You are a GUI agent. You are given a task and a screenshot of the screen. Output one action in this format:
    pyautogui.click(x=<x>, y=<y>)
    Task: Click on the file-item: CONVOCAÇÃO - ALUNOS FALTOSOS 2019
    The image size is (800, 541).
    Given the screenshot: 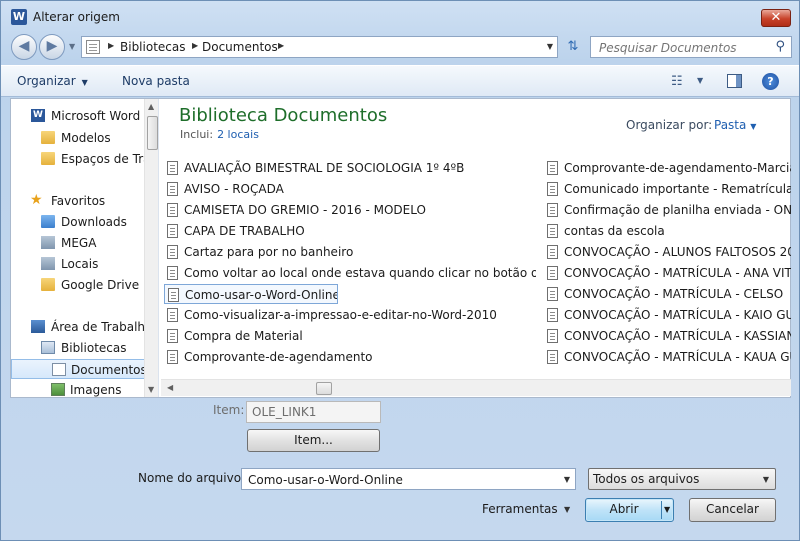 What is the action you would take?
    pyautogui.click(x=667, y=252)
    